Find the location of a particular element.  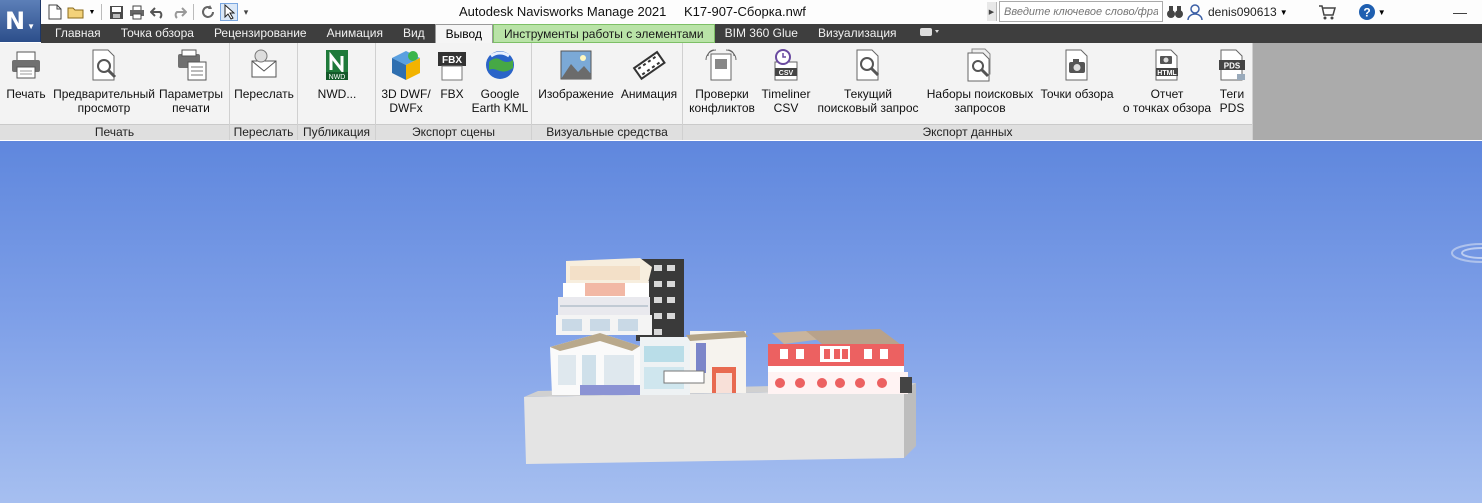

html-report-icon: HTML is located at coordinates (1167, 65).